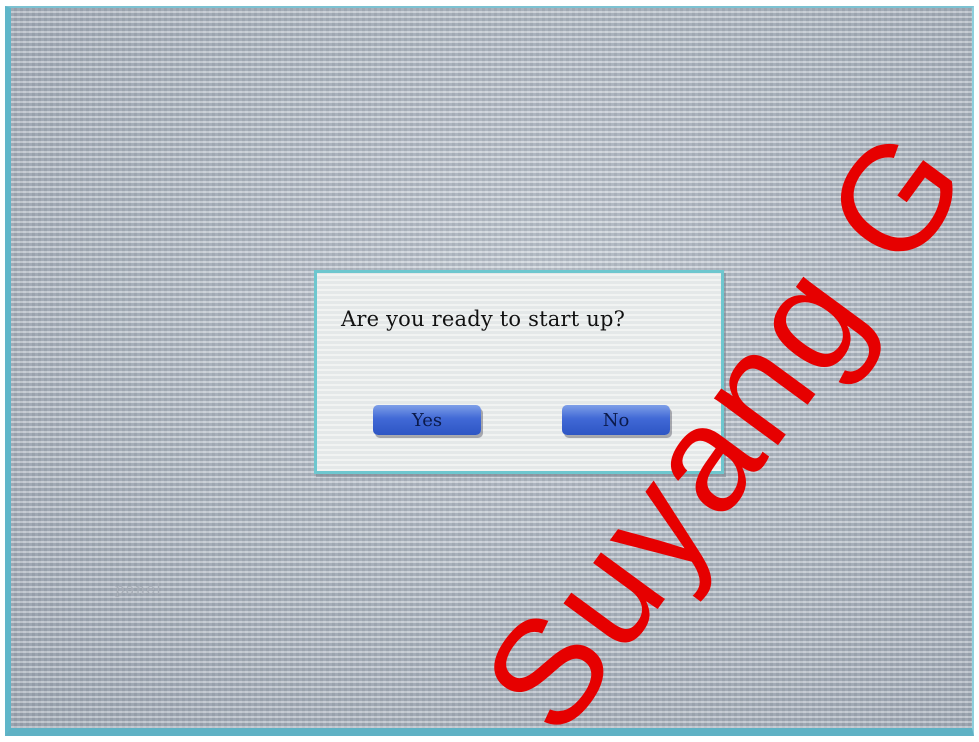 This screenshot has width=979, height=742. I want to click on no-button: No, so click(616, 420).